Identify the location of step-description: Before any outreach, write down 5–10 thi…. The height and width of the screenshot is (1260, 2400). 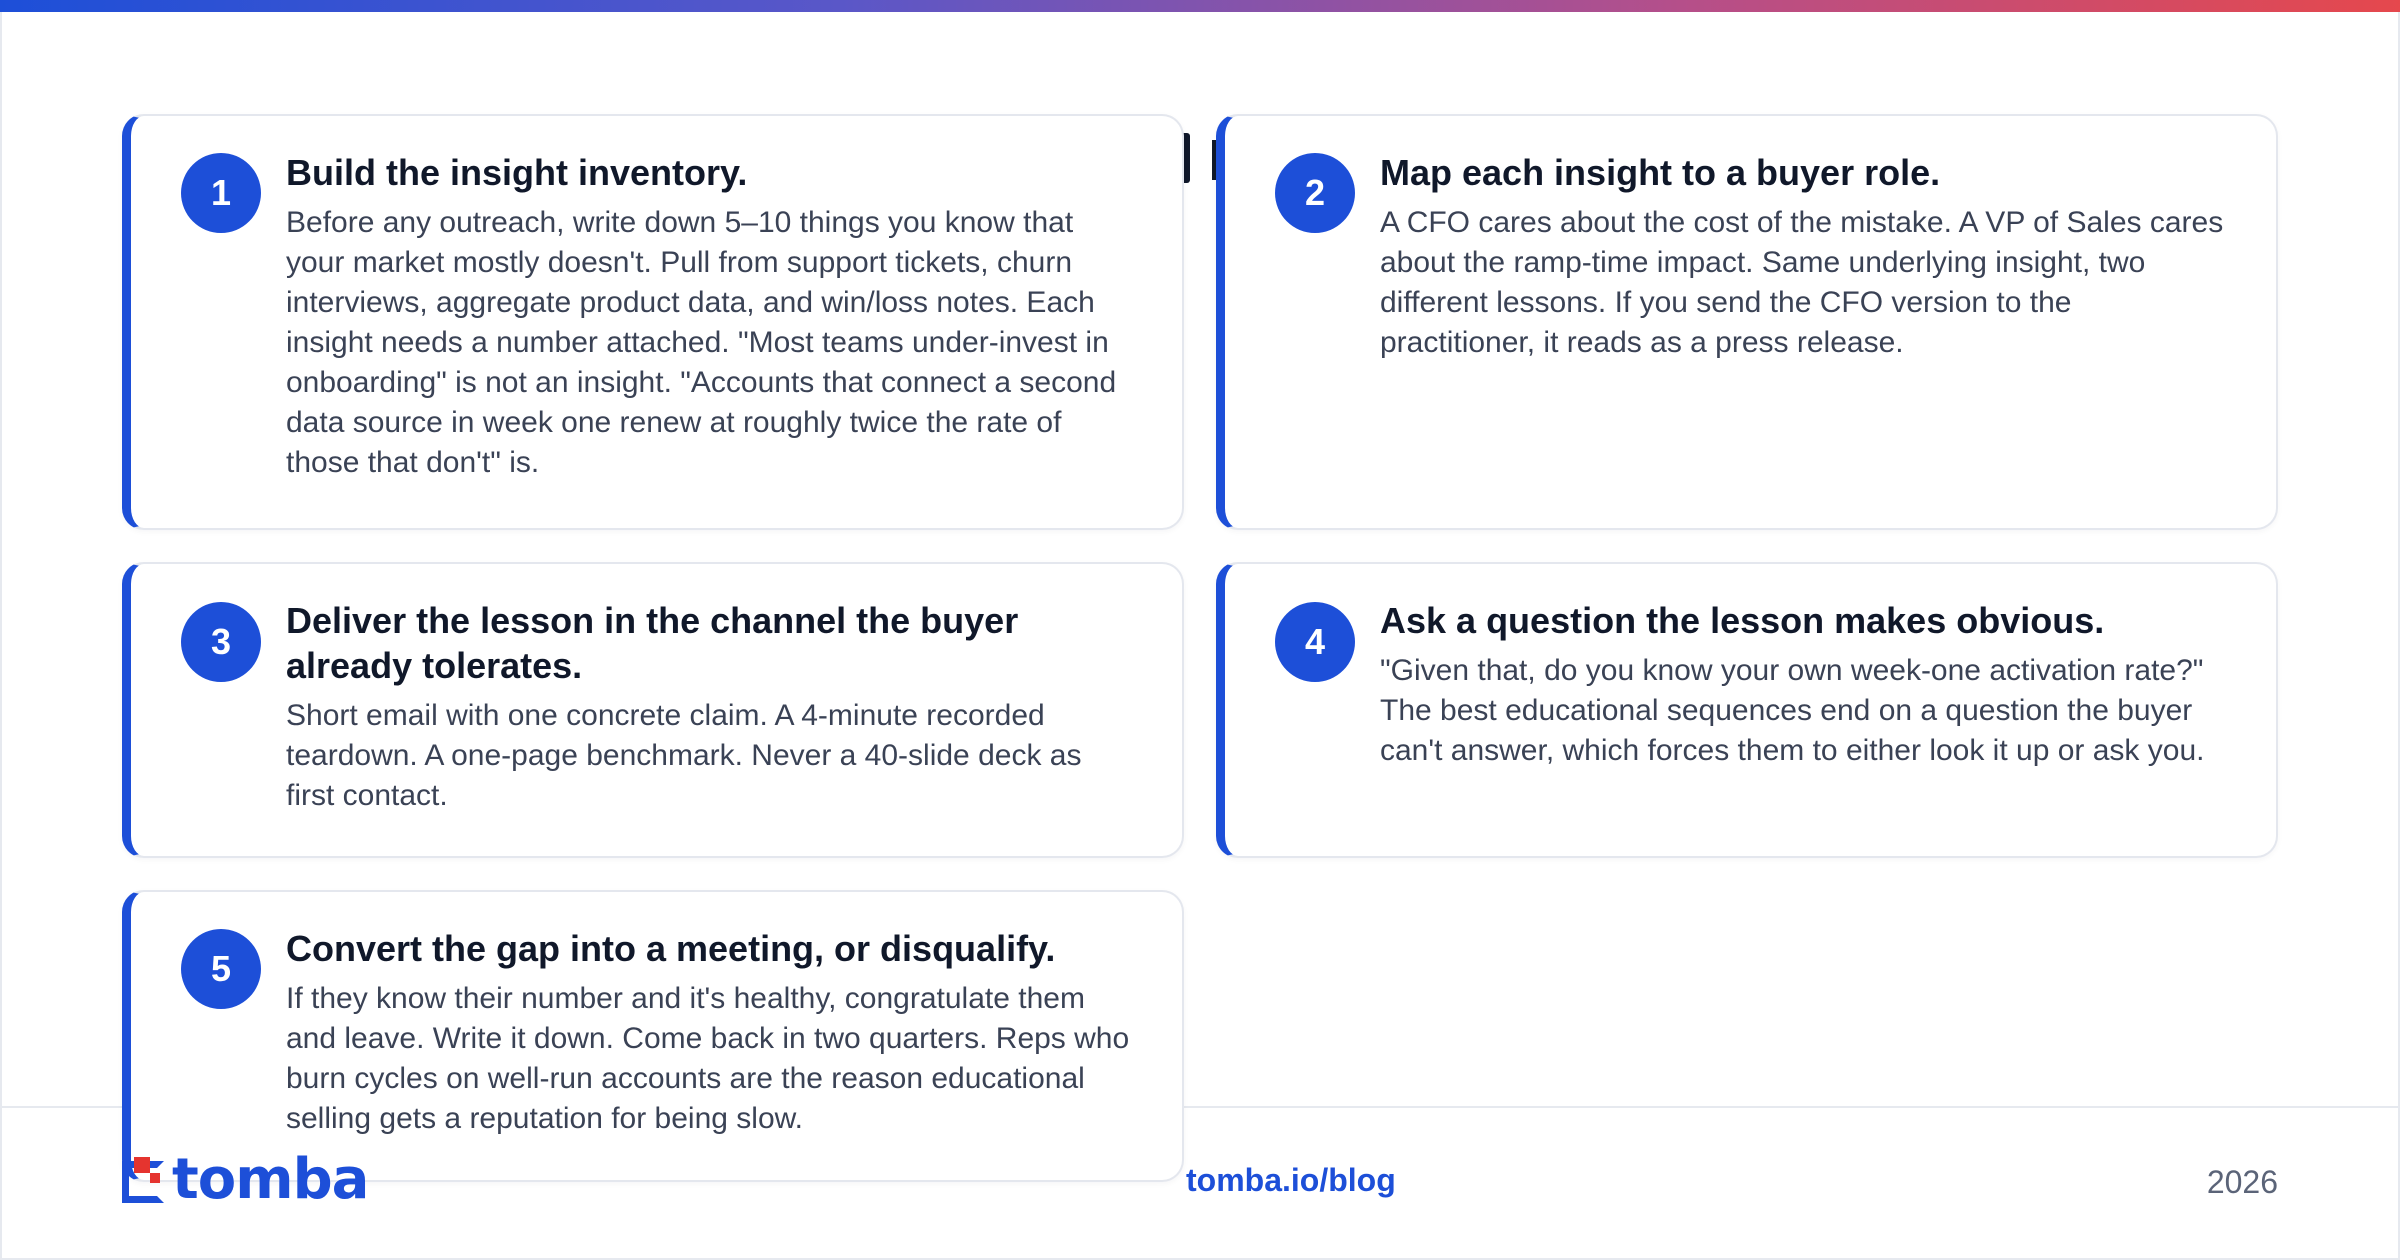
(701, 342).